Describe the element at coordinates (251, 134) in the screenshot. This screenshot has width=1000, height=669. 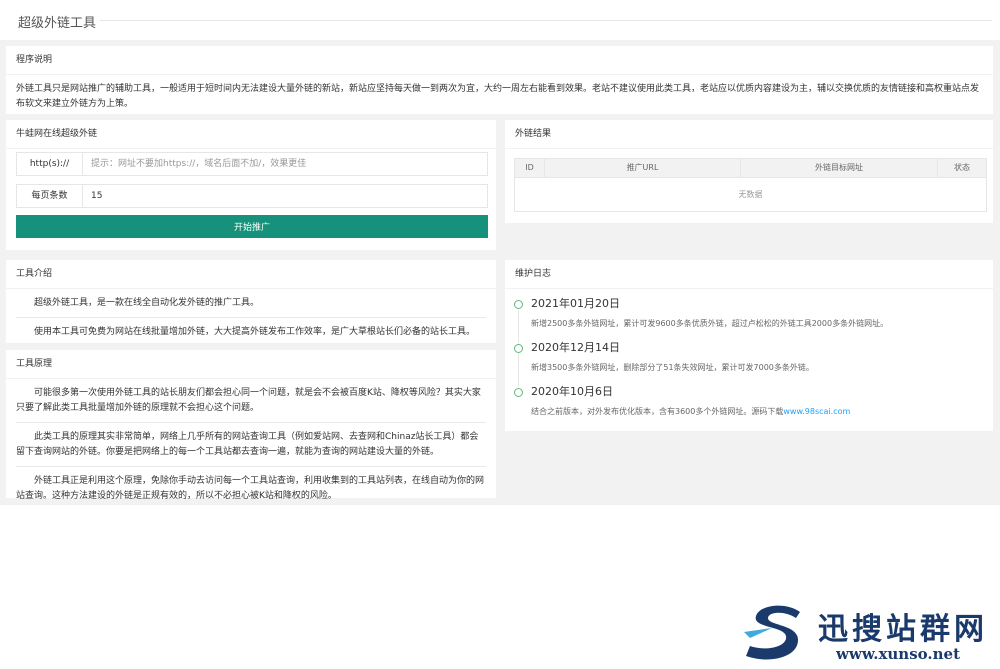
I see `form-card-title: 牛蛙网在线超级外链` at that location.